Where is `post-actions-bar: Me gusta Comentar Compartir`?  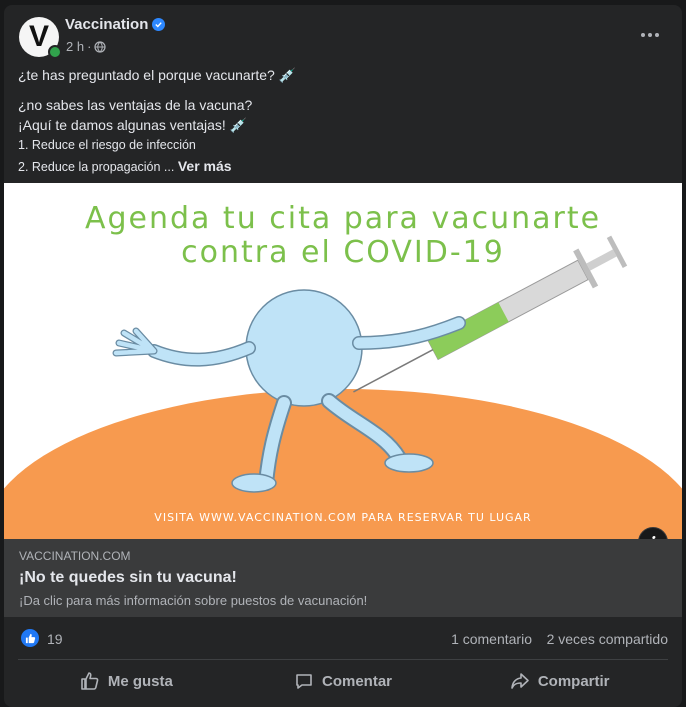
post-actions-bar: Me gusta Comentar Compartir is located at coordinates (343, 681).